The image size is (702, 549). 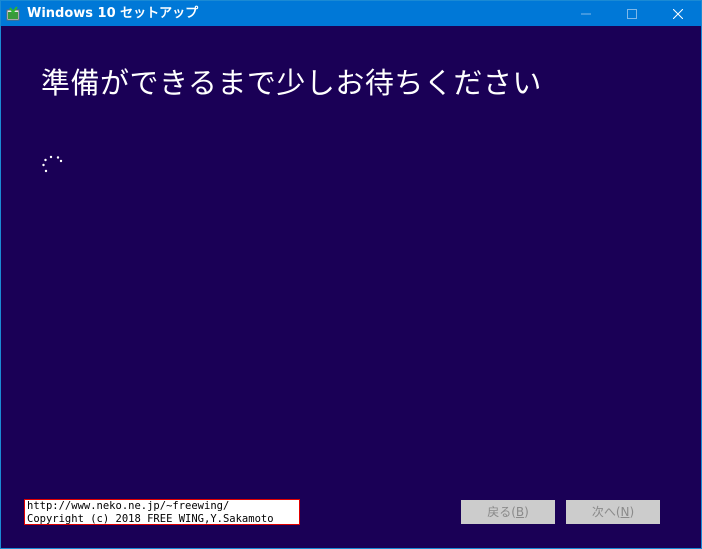 I want to click on close-icon, so click(x=678, y=13).